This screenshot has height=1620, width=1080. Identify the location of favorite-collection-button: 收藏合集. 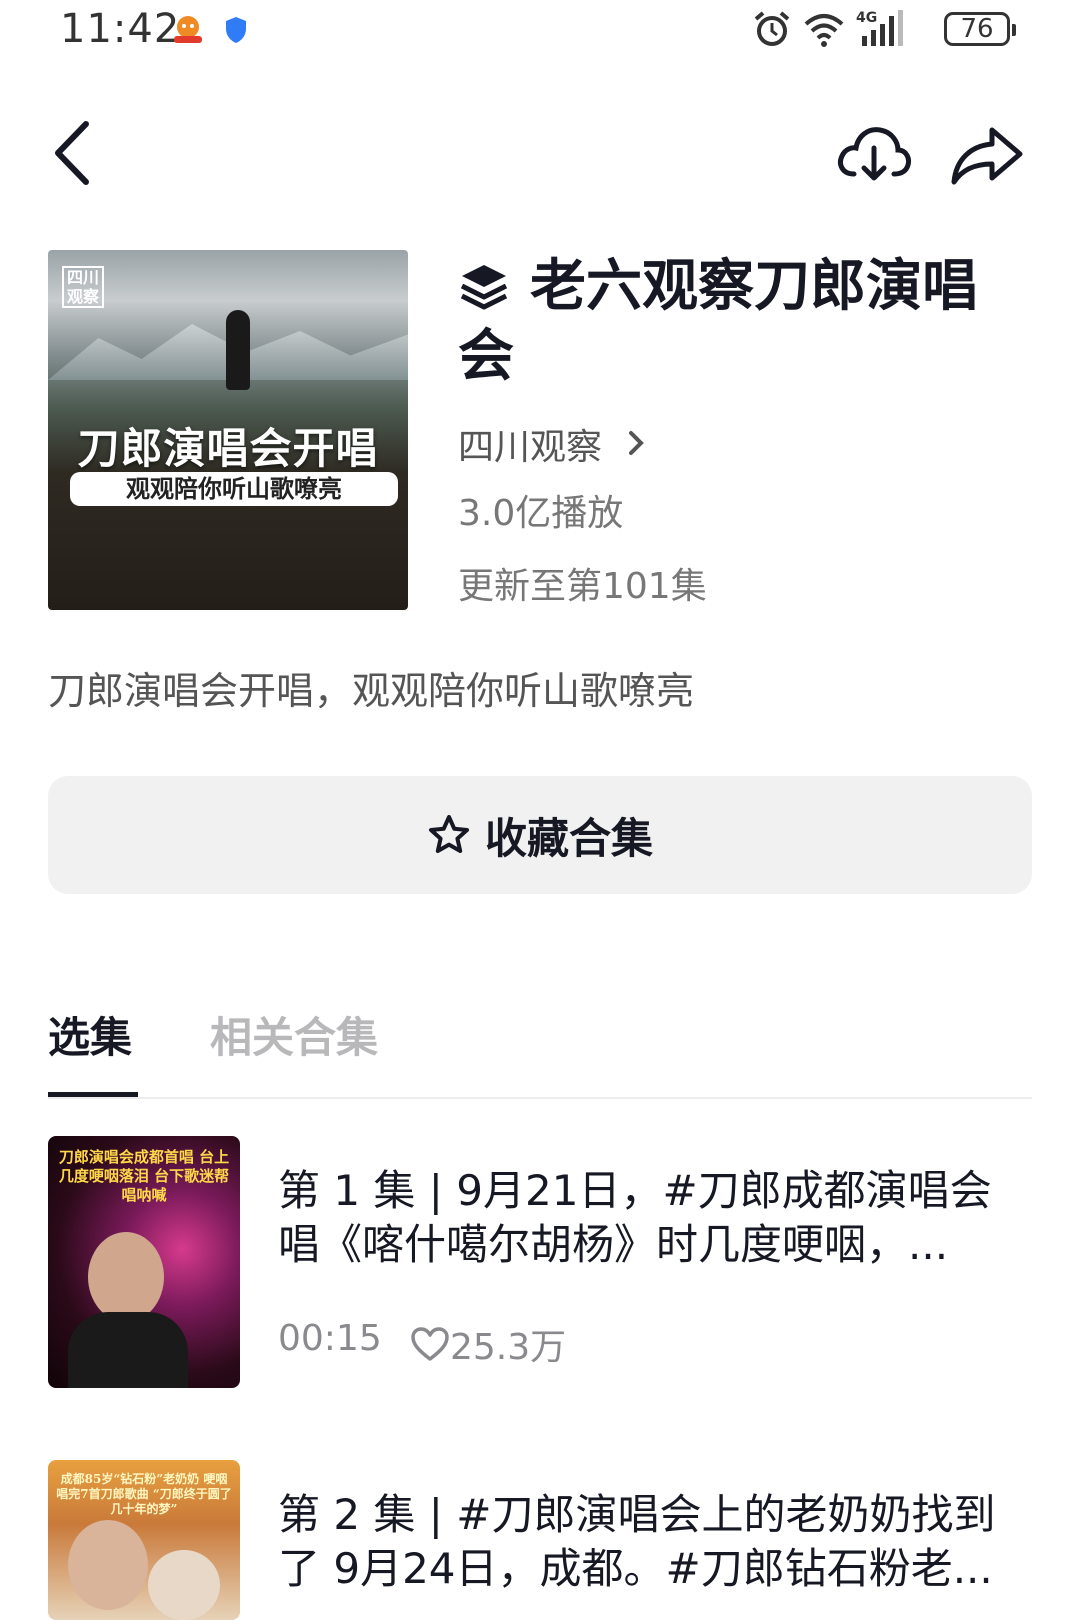
(540, 835).